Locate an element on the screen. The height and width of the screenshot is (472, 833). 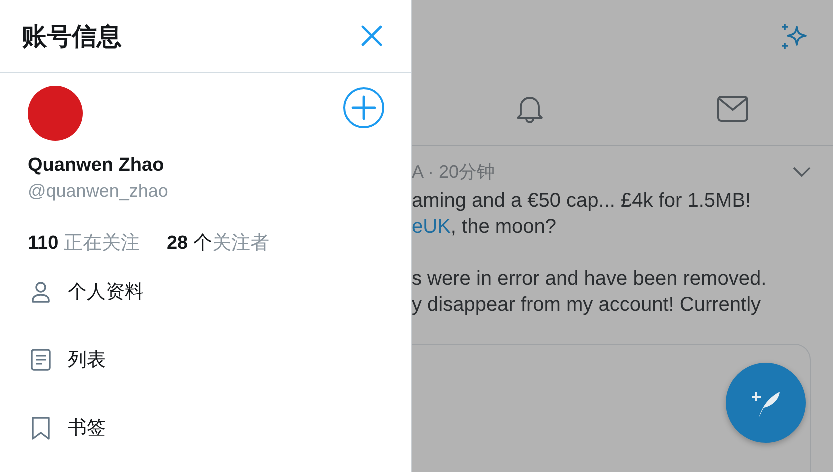
tweet-meta: A · 20分钟 is located at coordinates (454, 172).